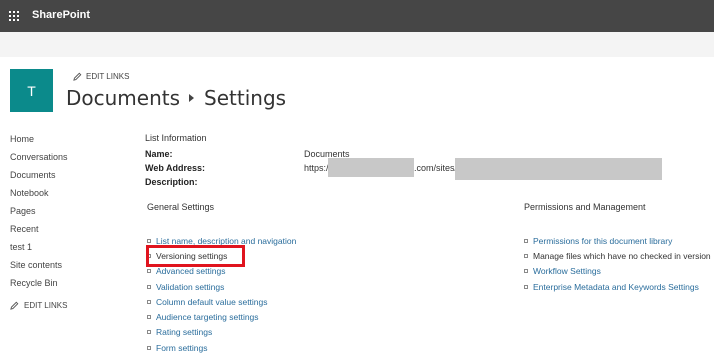  Describe the element at coordinates (108, 76) in the screenshot. I see `edit-links-label: EDIT LINKS` at that location.